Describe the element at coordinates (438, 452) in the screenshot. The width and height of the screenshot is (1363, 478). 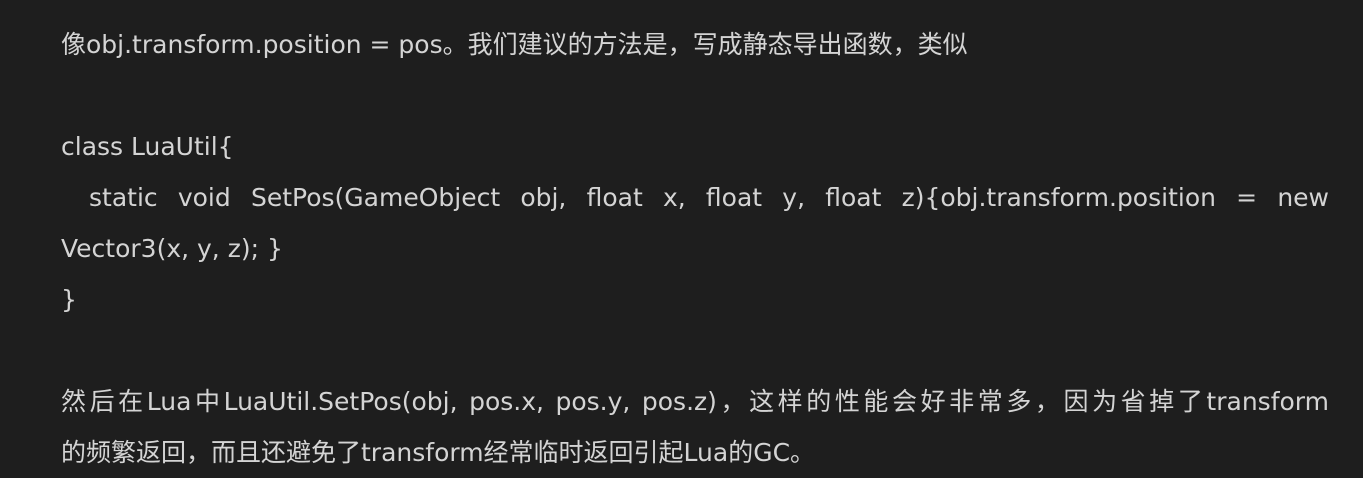
I see `paragraph-conclusion-line2: 的频繁返回，而且还避免了transform经常临时返回引起Lua的GC。` at that location.